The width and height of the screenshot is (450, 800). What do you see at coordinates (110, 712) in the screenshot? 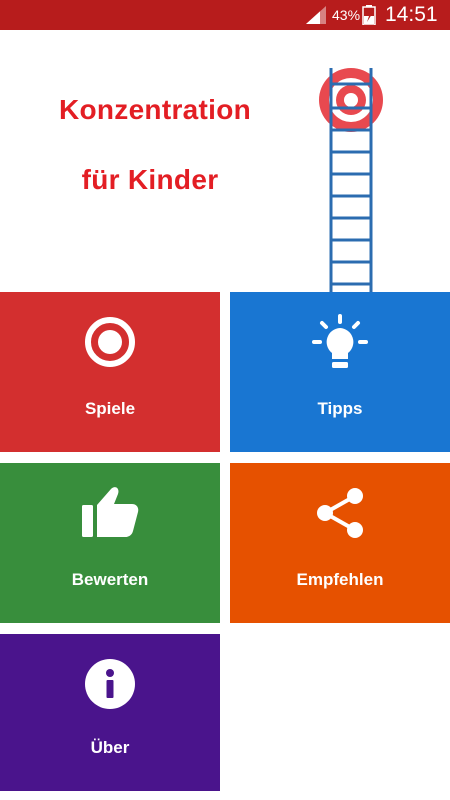
I see `ueber-tile: Über` at bounding box center [110, 712].